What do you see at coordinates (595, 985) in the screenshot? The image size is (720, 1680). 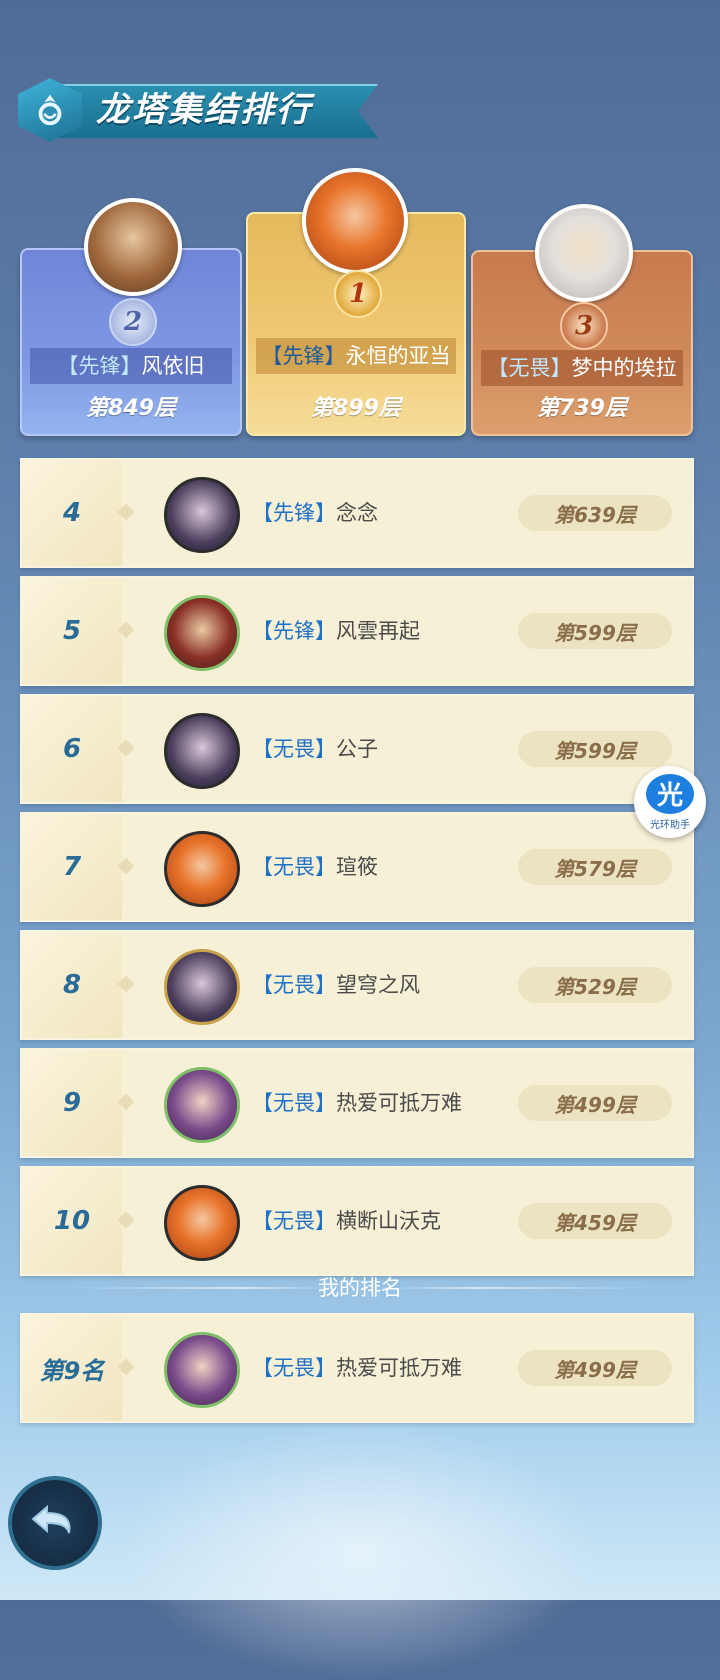 I see `floor-pill: 第529层` at bounding box center [595, 985].